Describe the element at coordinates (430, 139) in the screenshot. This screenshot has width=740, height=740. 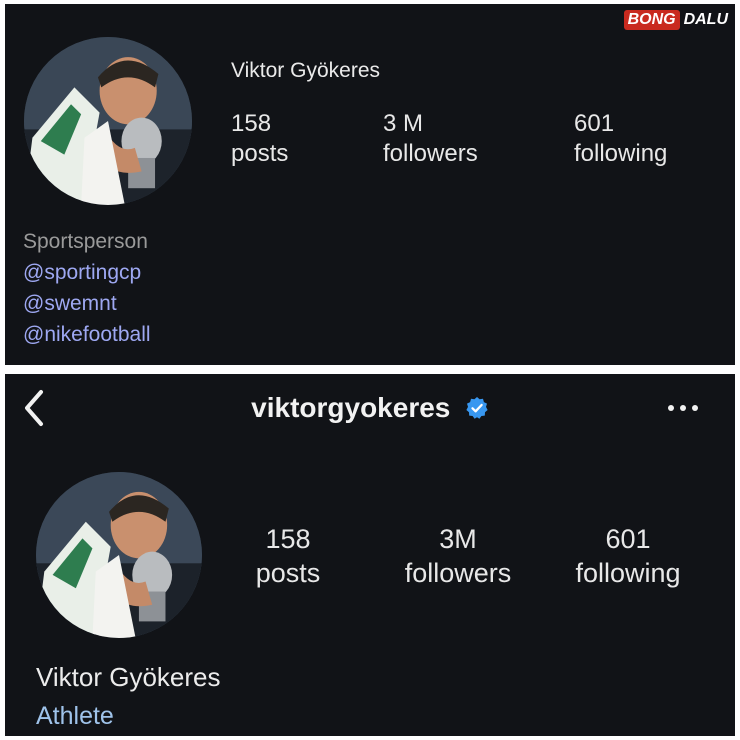
I see `stat-followers: 3 M followers` at that location.